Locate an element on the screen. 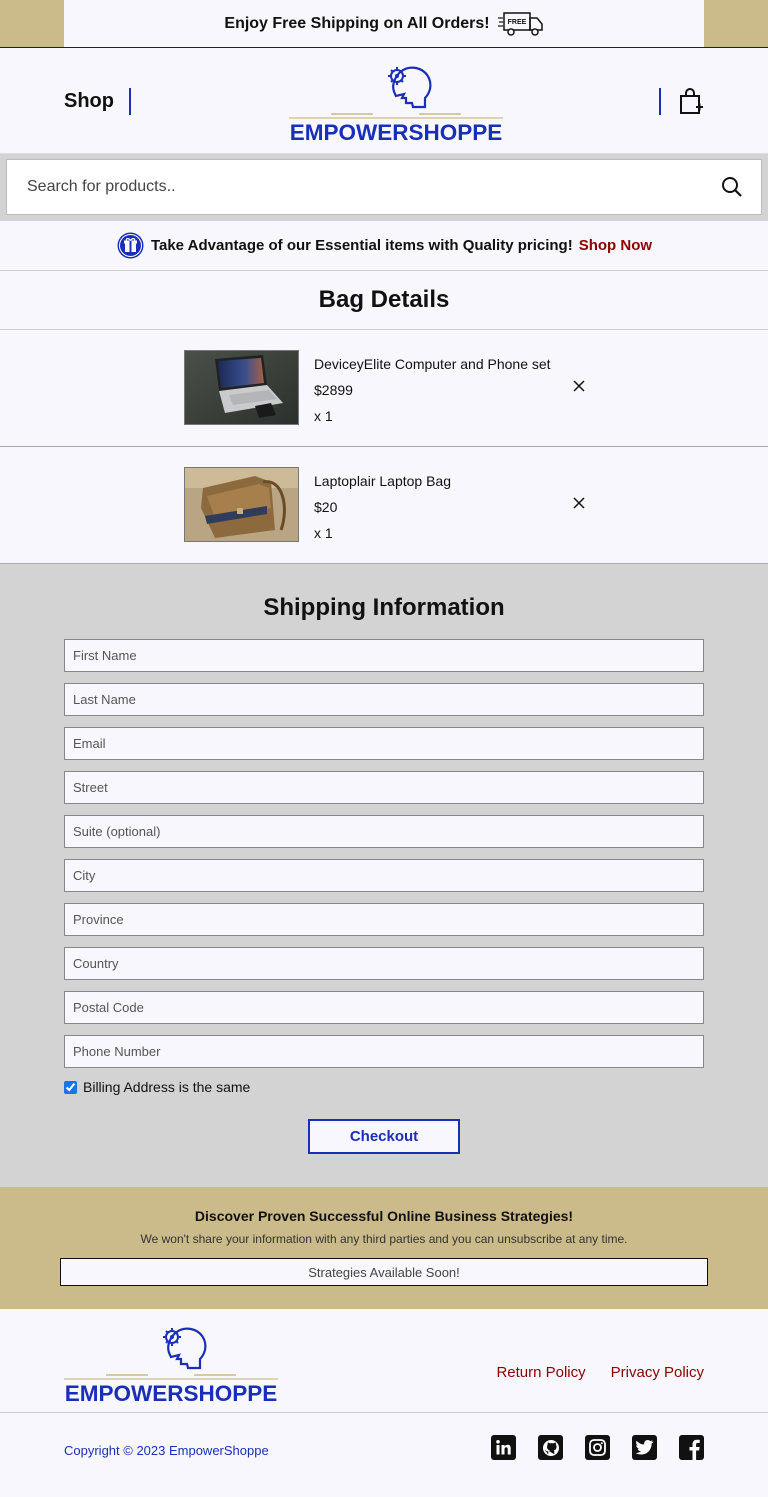 Image resolution: width=768 pixels, height=1497 pixels. postal-code-field is located at coordinates (384, 1007).